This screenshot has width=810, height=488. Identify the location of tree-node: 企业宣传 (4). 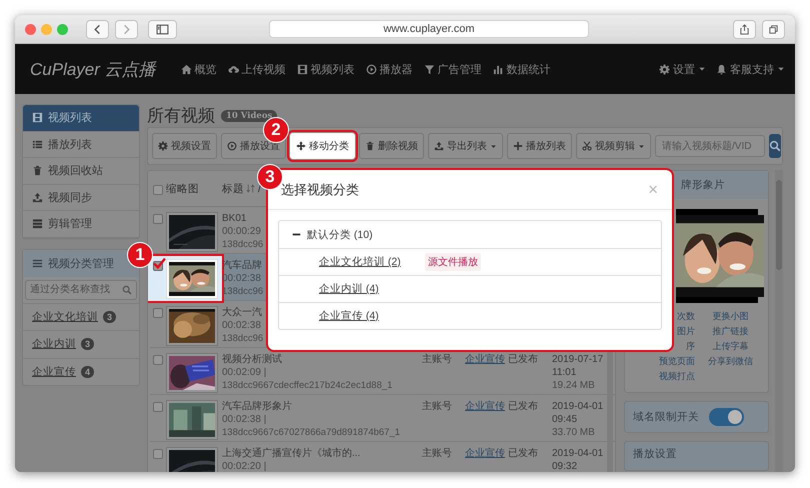
(349, 316).